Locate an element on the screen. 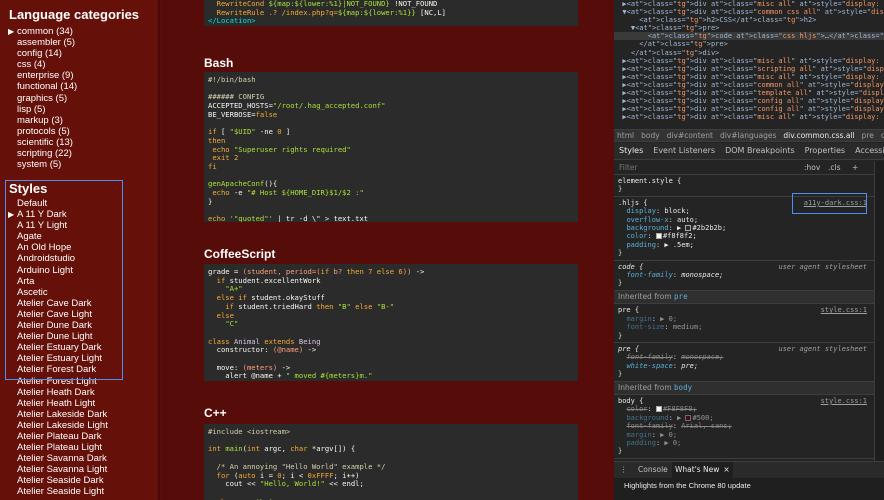 This screenshot has height=500, width=884. css-declaration: white-space: pre; is located at coordinates (658, 366).